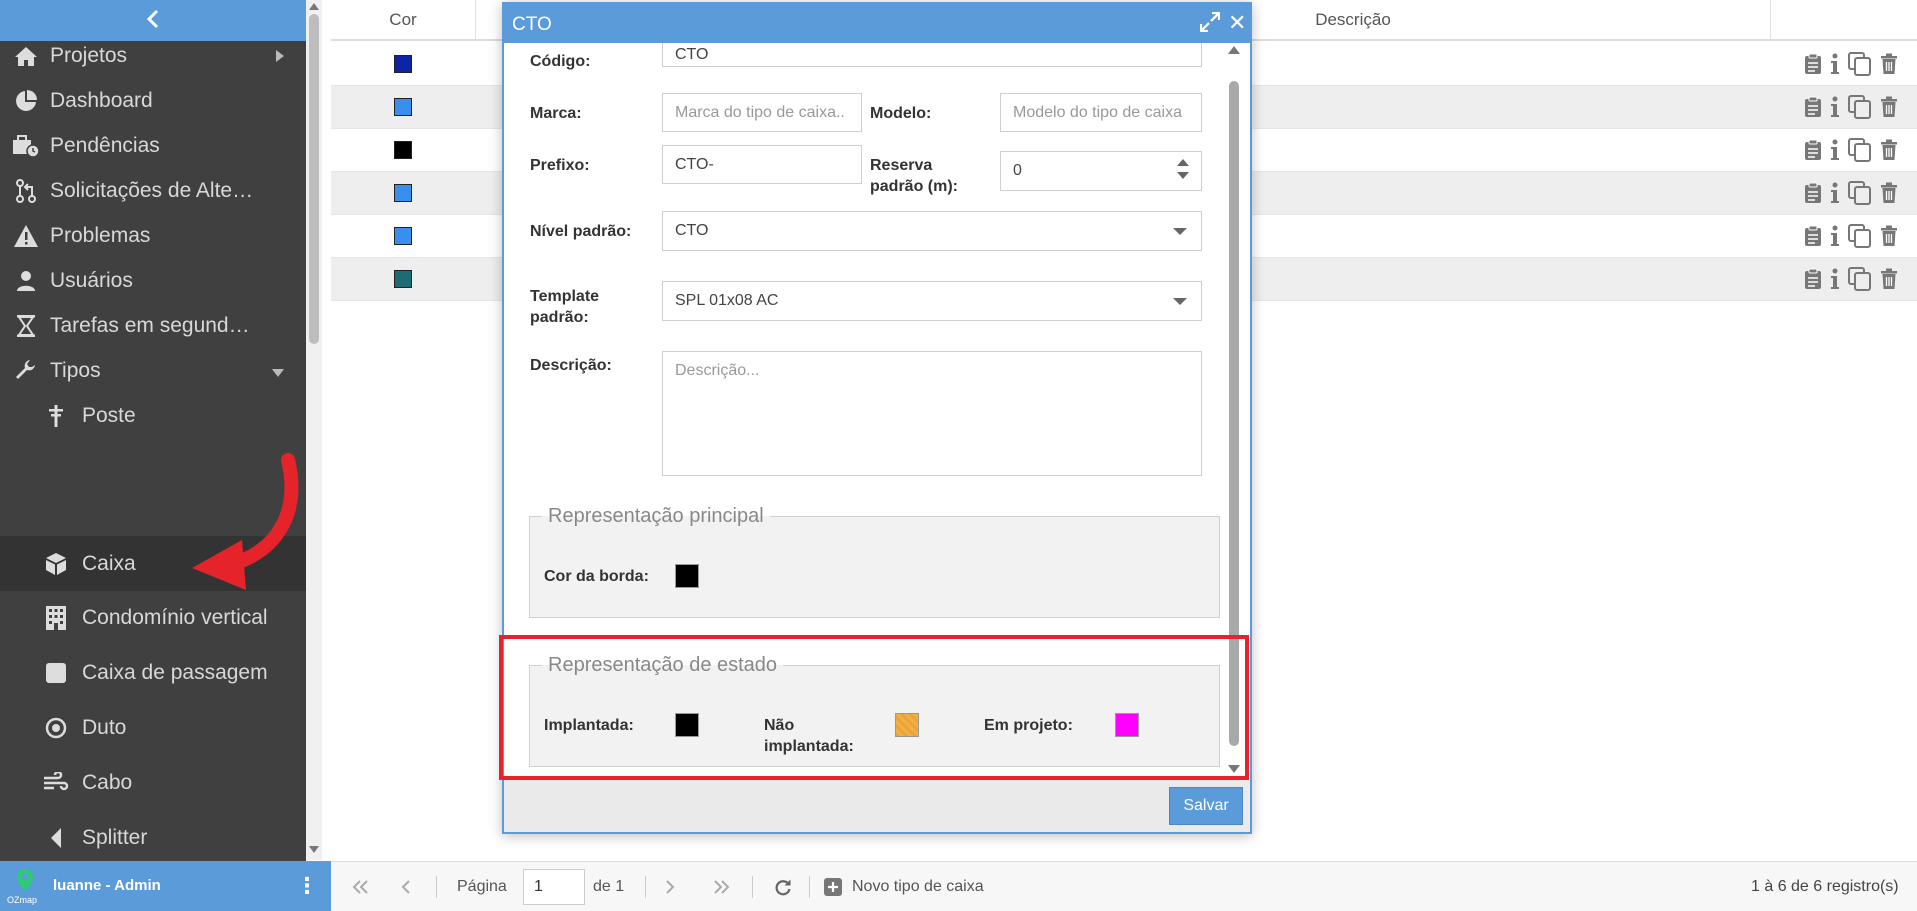 This screenshot has width=1917, height=911. Describe the element at coordinates (1028, 725) in the screenshot. I see `em-projeto-label: Em projeto:` at that location.